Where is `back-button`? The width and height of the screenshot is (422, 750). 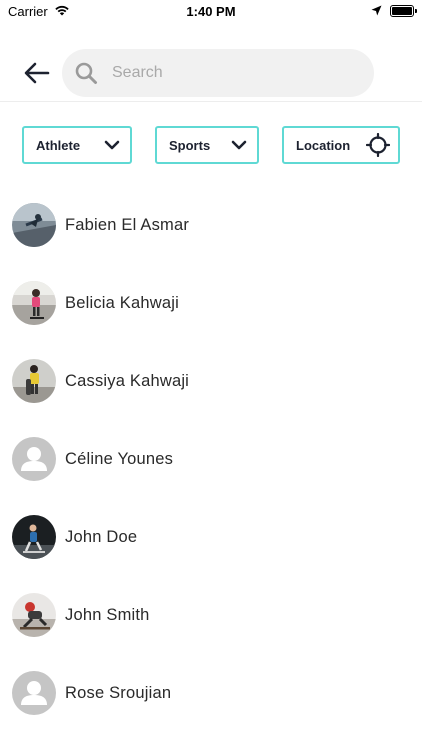
back-button is located at coordinates (37, 73).